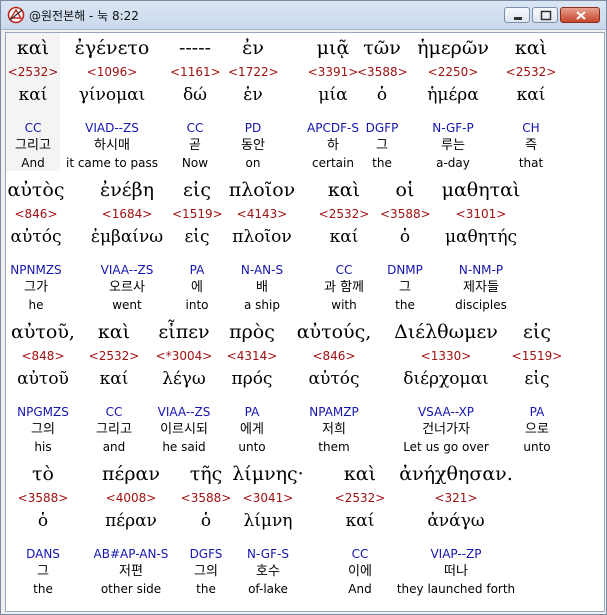 This screenshot has height=615, width=607. What do you see at coordinates (36, 287) in the screenshot?
I see `korean-gloss: 그가` at bounding box center [36, 287].